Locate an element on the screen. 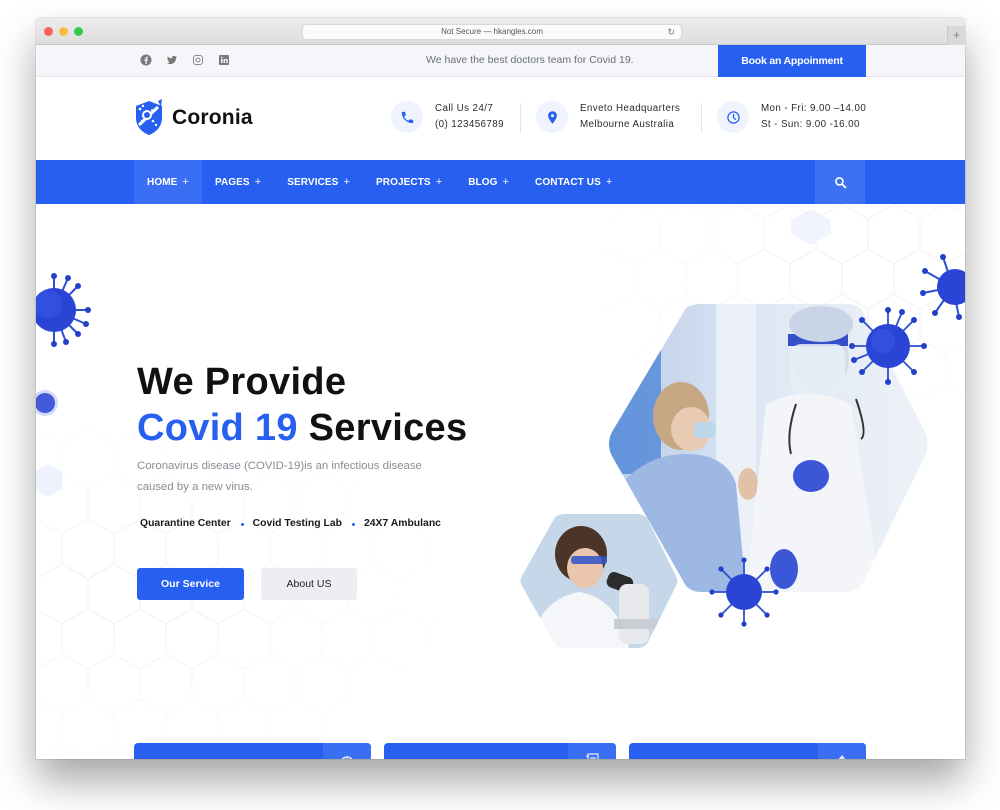  location-pin-icon is located at coordinates (552, 117).